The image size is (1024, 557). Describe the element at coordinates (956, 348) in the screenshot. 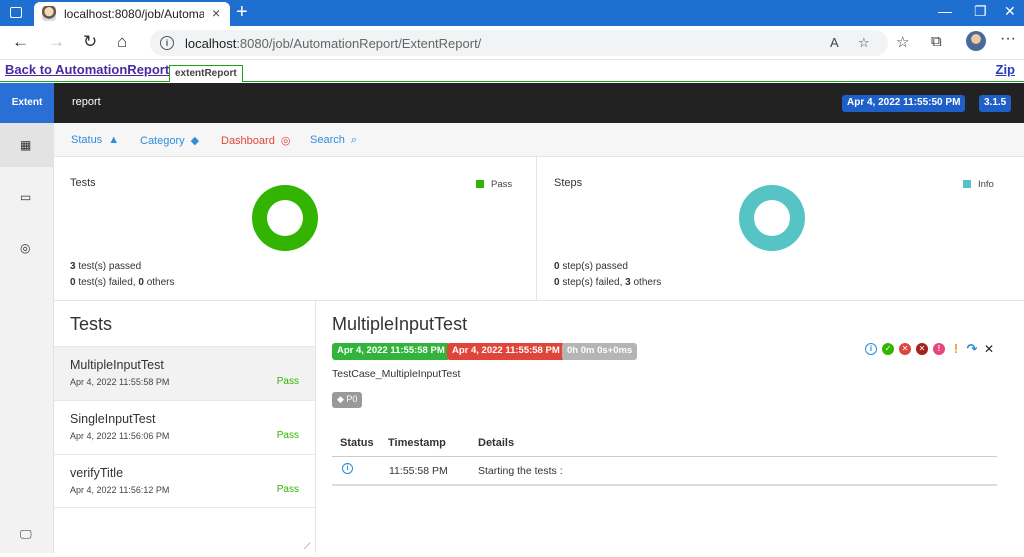

I see `warning-filter-icon: !` at that location.